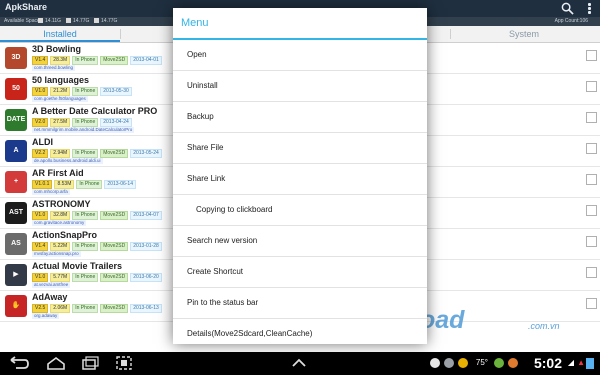 The image size is (600, 375). What do you see at coordinates (98, 153) in the screenshot?
I see `app-tags: V2.2 2.94M In Phone Move2SD 2013-05-24` at bounding box center [98, 153].